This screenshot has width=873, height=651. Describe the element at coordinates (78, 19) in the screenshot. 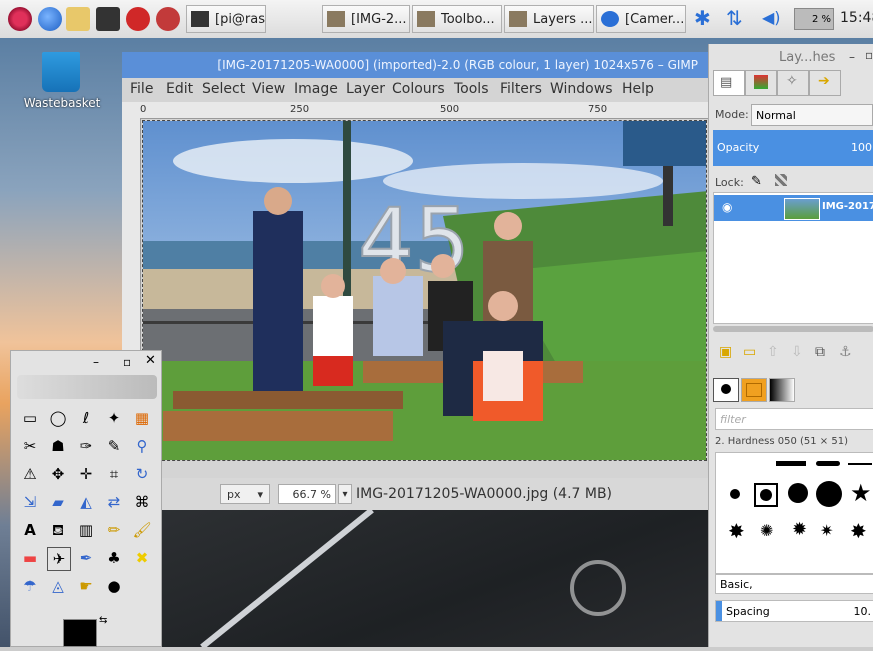

I see `file-manager-icon` at that location.